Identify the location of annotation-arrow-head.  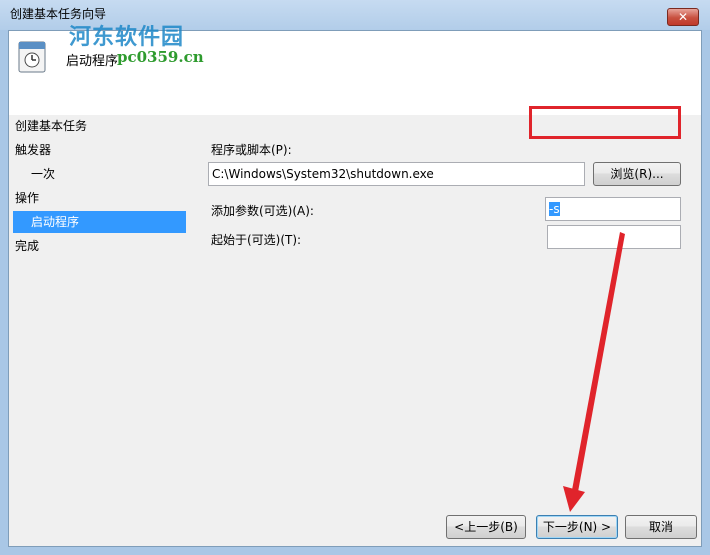
(574, 499).